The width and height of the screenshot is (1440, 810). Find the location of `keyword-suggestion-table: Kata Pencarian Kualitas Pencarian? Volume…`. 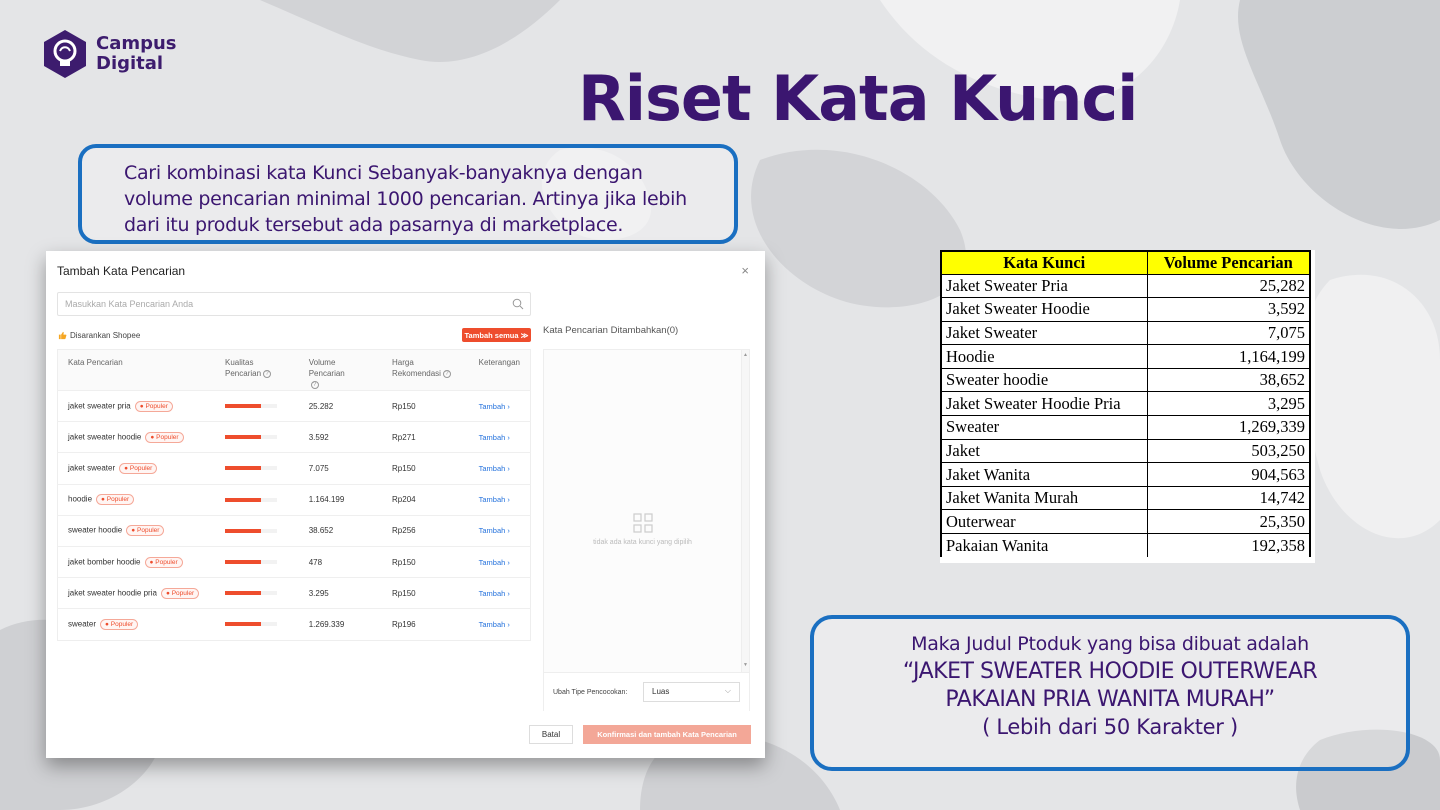

keyword-suggestion-table: Kata Pencarian Kualitas Pencarian? Volume… is located at coordinates (294, 495).